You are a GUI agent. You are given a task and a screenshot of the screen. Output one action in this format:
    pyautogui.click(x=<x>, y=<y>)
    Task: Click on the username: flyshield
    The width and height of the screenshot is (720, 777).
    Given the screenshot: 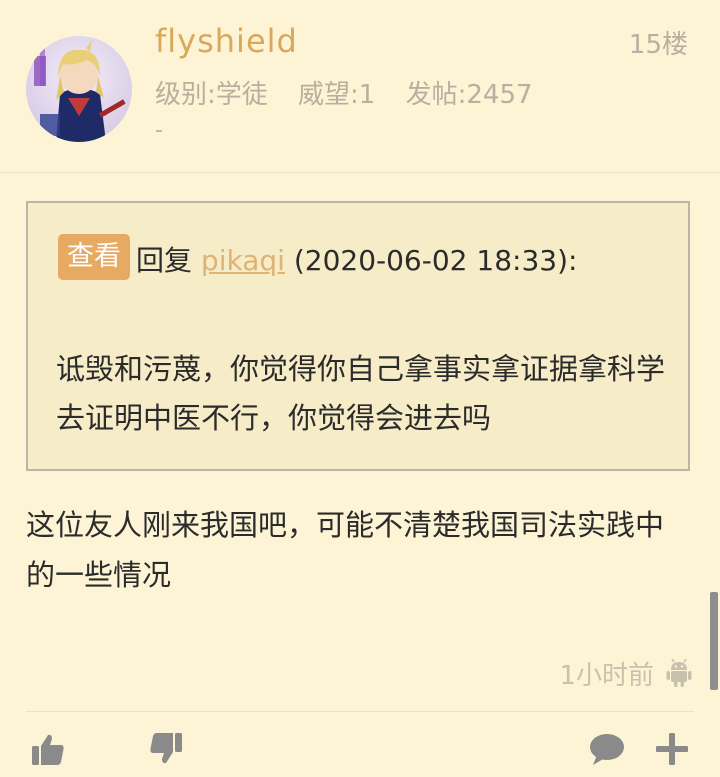 What is the action you would take?
    pyautogui.click(x=226, y=41)
    